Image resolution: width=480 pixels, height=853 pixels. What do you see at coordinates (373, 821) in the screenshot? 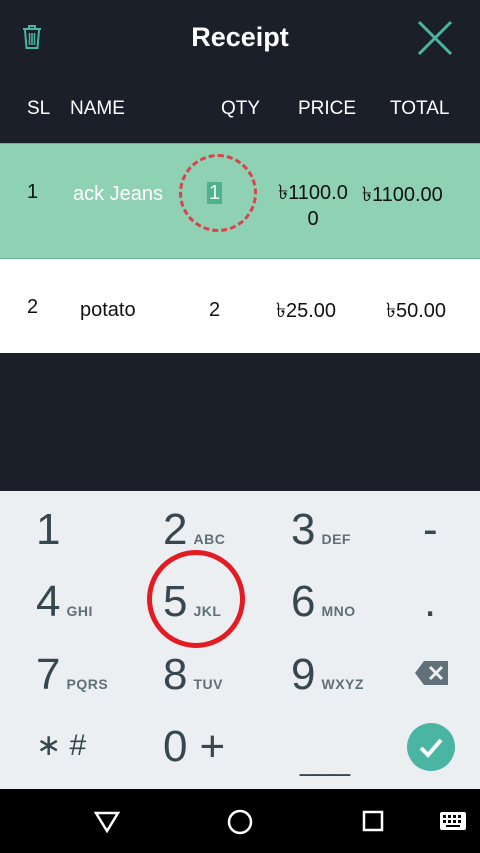
I see `recents-icon` at bounding box center [373, 821].